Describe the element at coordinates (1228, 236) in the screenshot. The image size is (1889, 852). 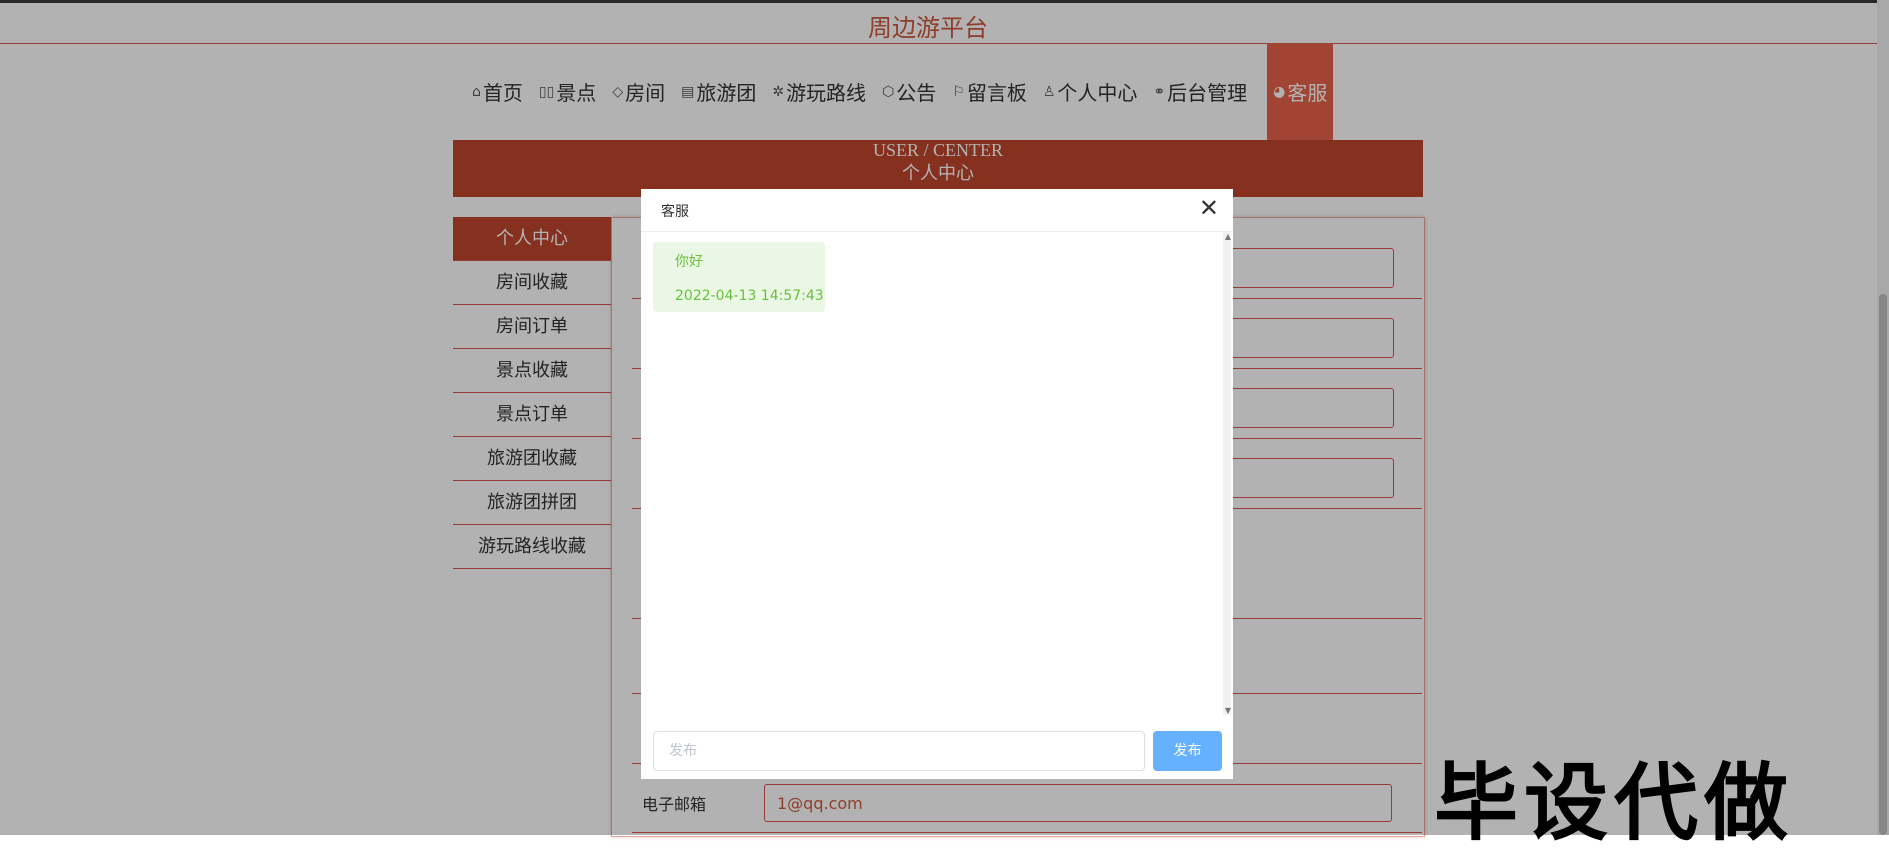
I see `scroll-up-icon: ▲` at that location.